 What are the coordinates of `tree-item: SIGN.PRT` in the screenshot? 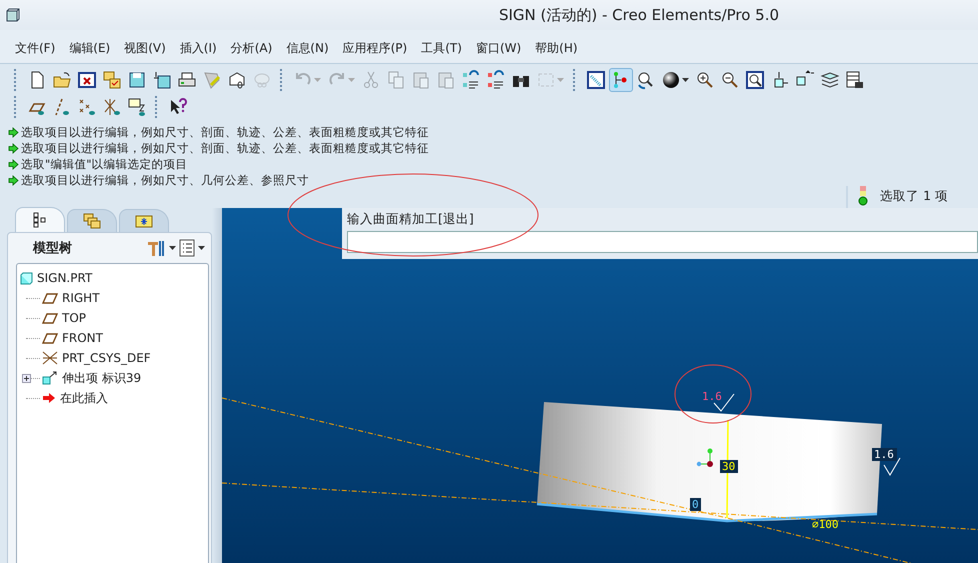 It's located at (114, 278).